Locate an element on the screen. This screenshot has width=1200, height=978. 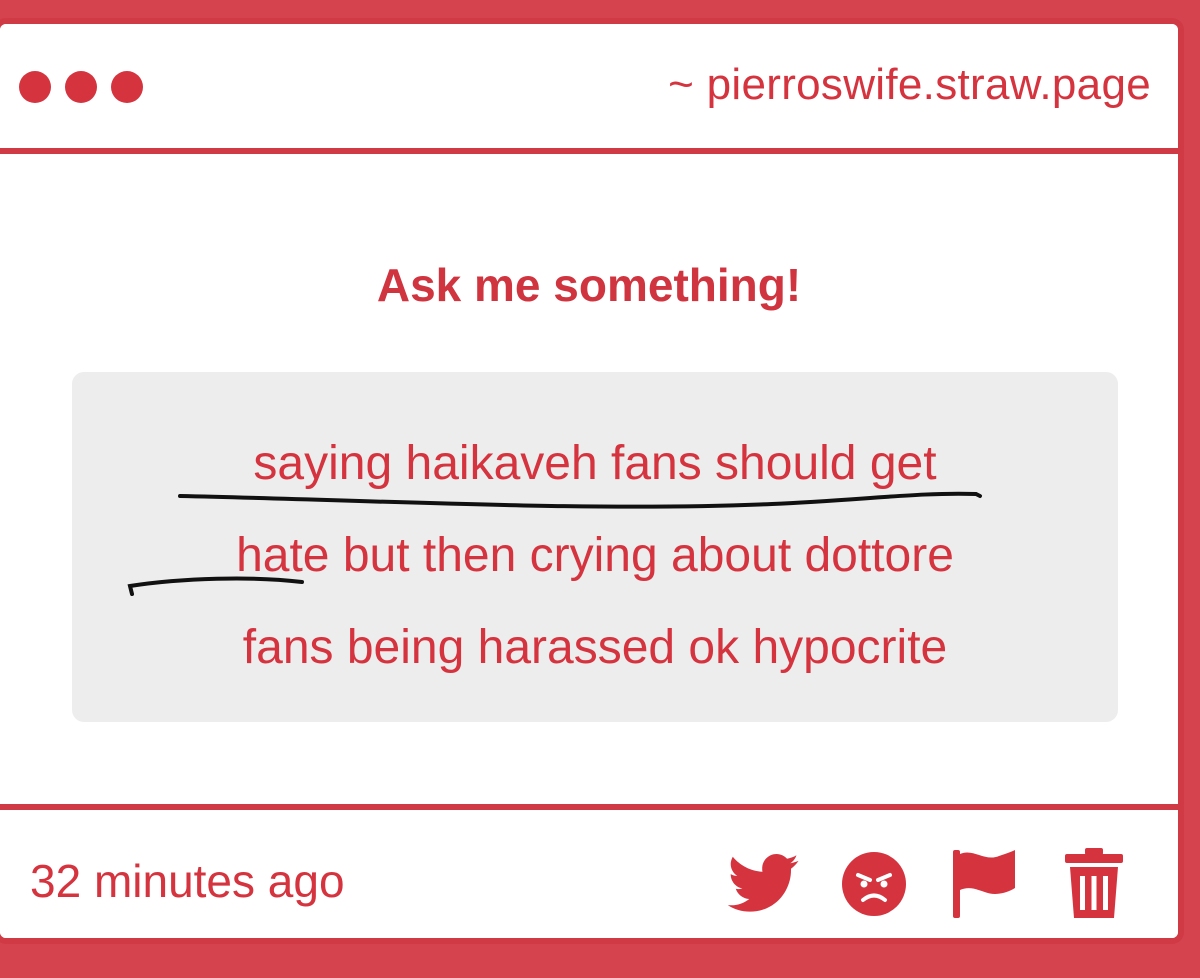
delete-button is located at coordinates (1094, 884).